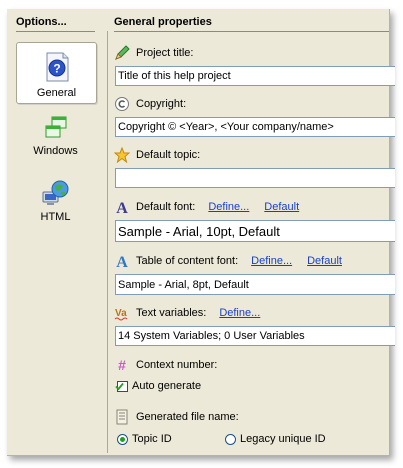 The image size is (403, 468). I want to click on star-icon, so click(122, 155).